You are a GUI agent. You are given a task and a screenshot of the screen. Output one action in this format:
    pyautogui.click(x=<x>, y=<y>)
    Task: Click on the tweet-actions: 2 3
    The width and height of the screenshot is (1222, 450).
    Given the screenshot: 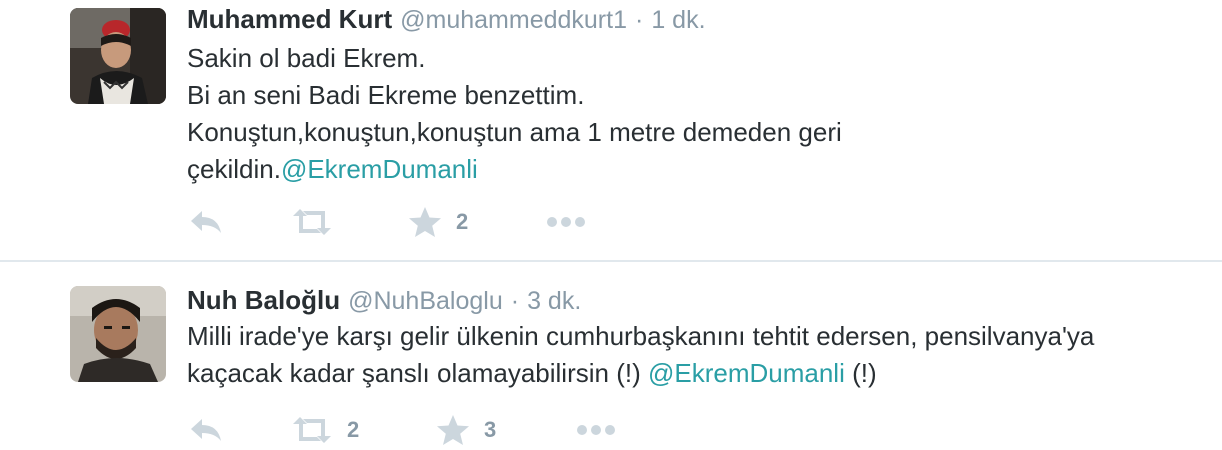 What is the action you would take?
    pyautogui.click(x=611, y=430)
    